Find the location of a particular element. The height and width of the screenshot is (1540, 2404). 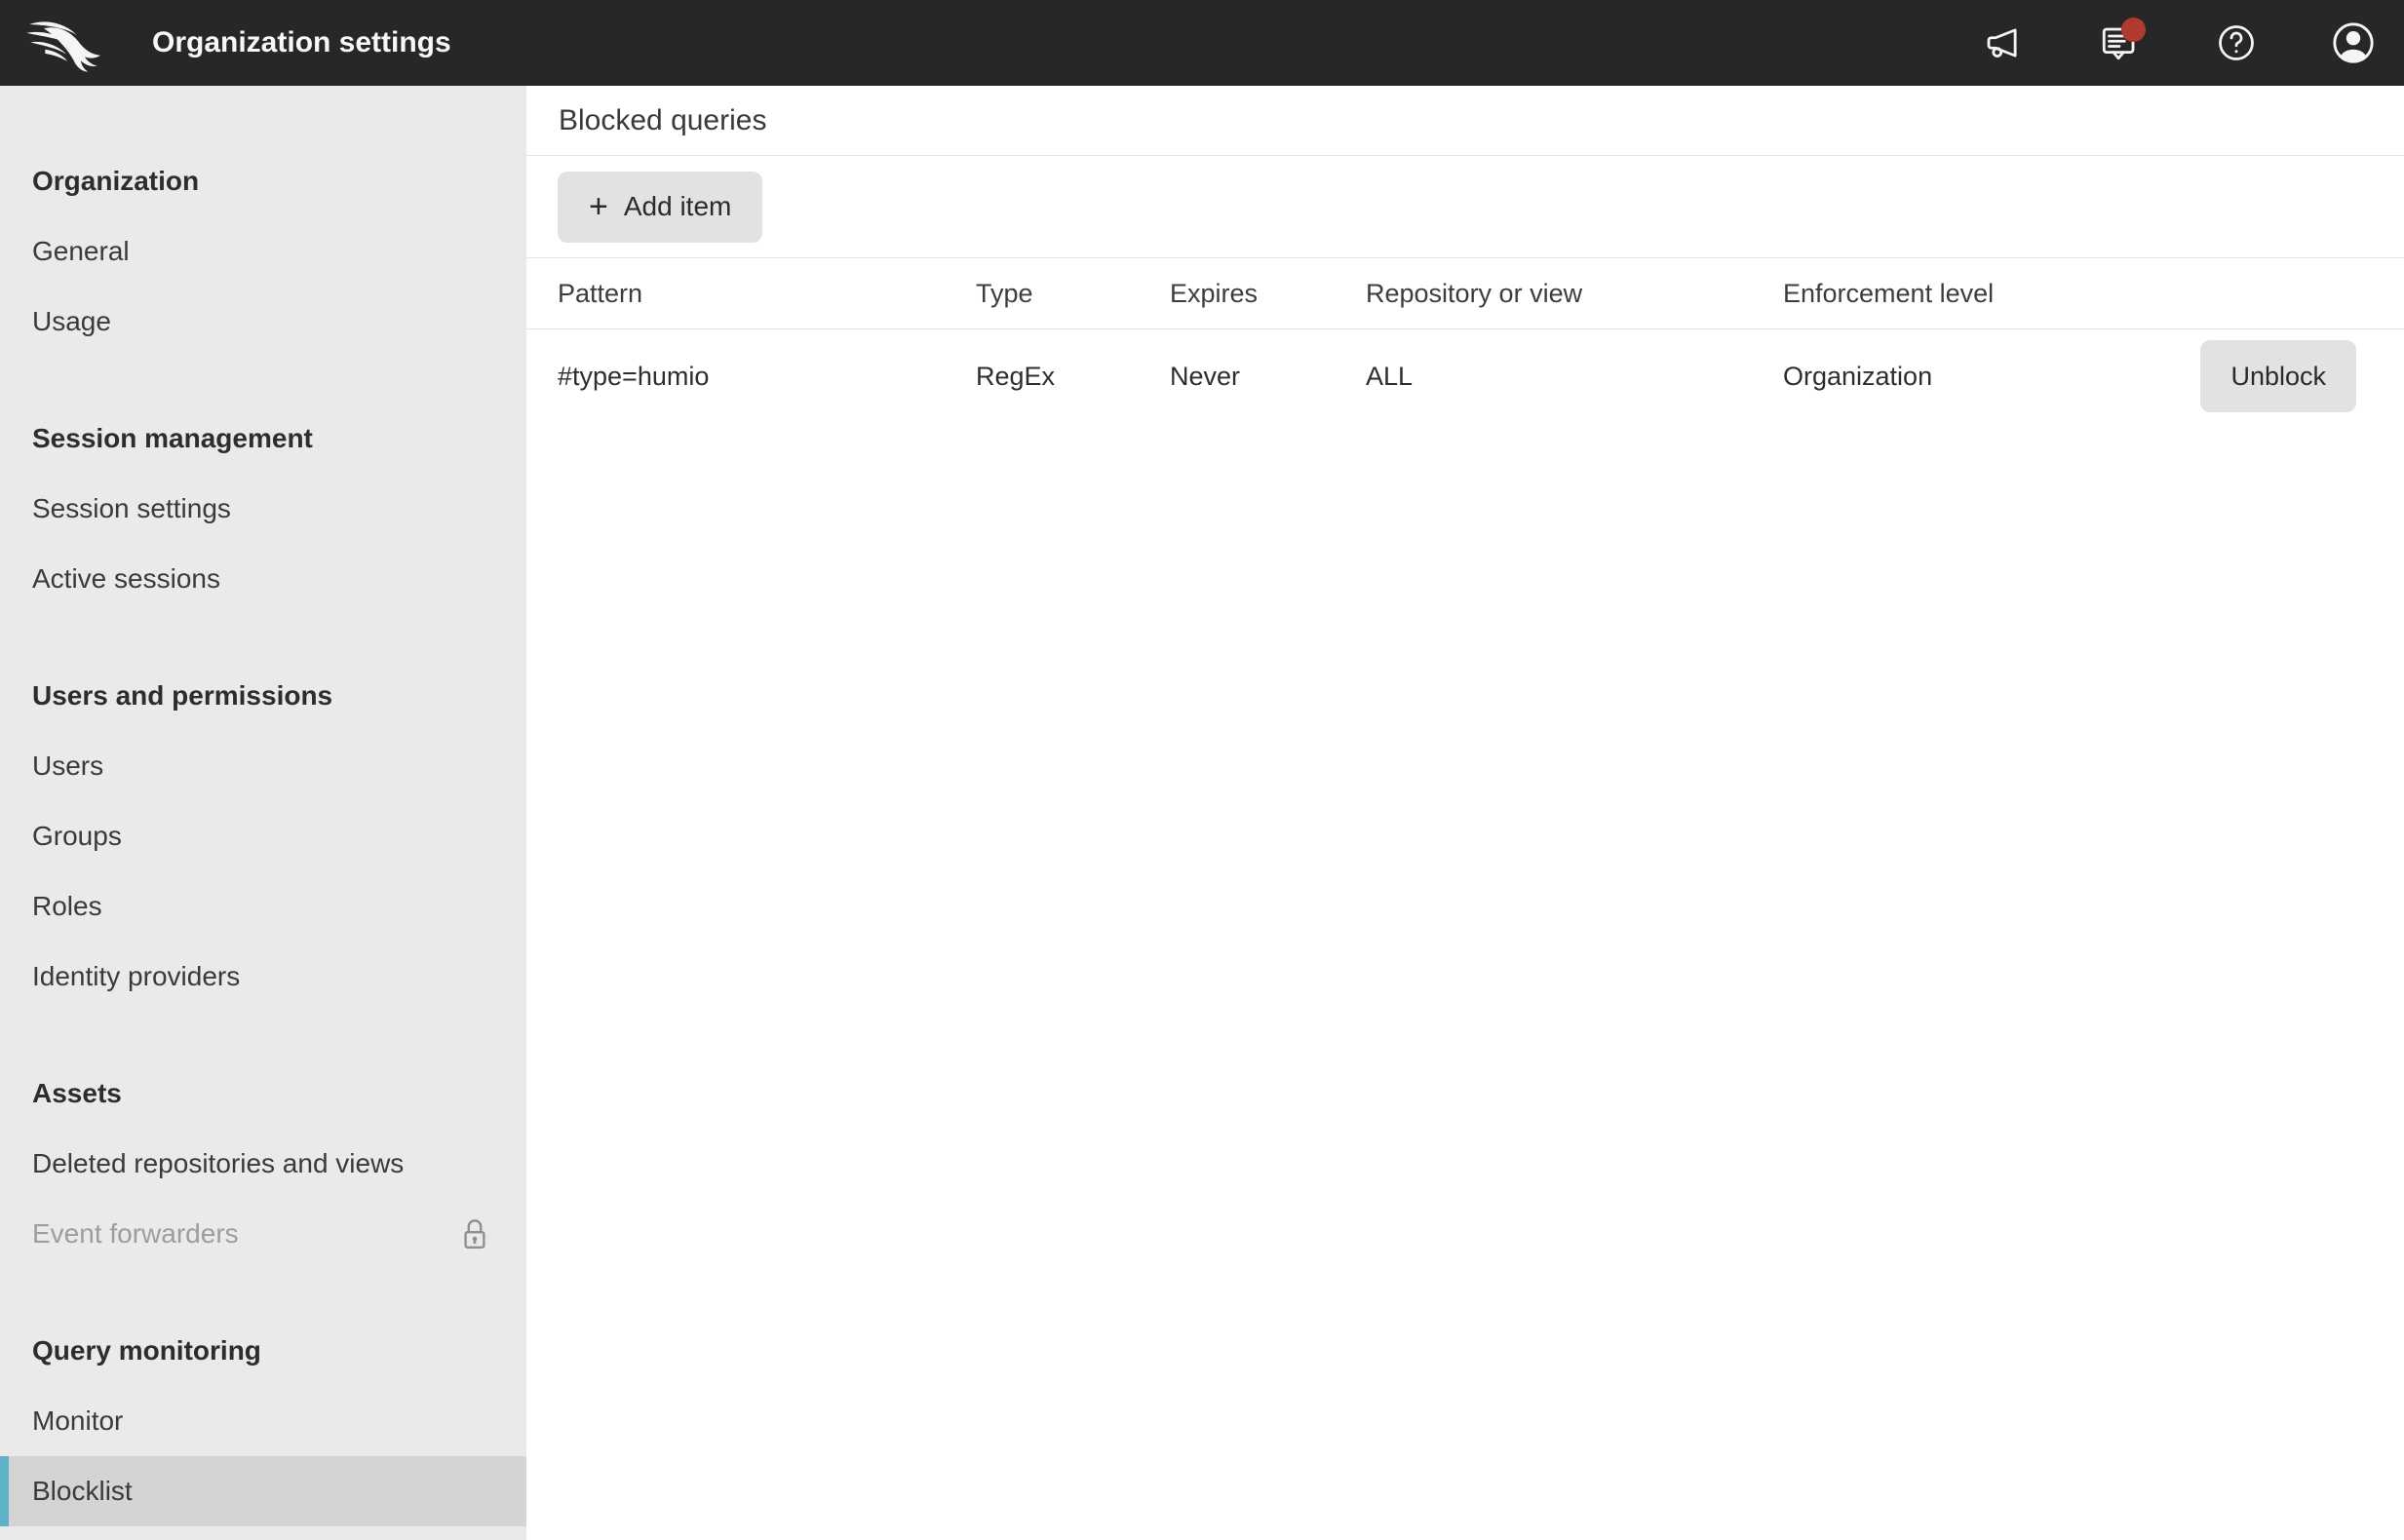

megaphone-icon is located at coordinates (2002, 42).